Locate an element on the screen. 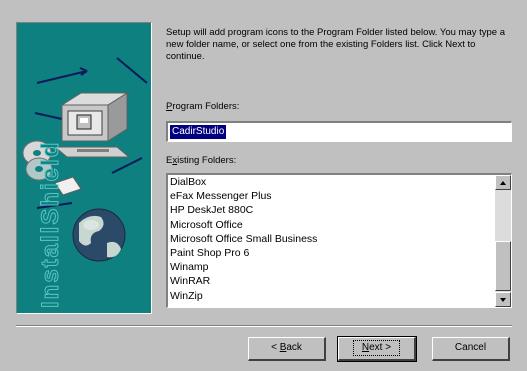 Image resolution: width=527 pixels, height=371 pixels. installshield-logo-text: InstallShield is located at coordinates (51, 224).